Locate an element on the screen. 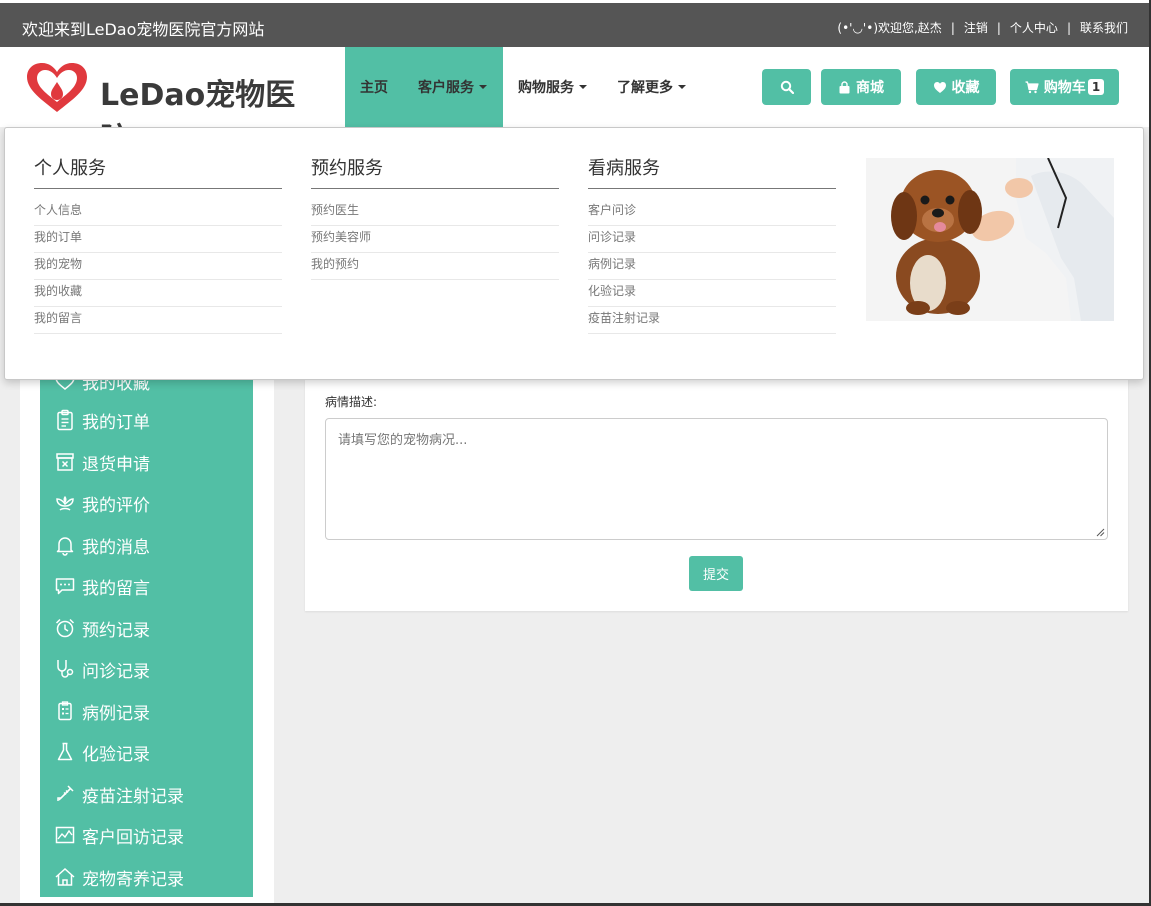 This screenshot has width=1151, height=906. main-nav: 主页 客户服务 购物服务 了解更多 is located at coordinates (523, 87).